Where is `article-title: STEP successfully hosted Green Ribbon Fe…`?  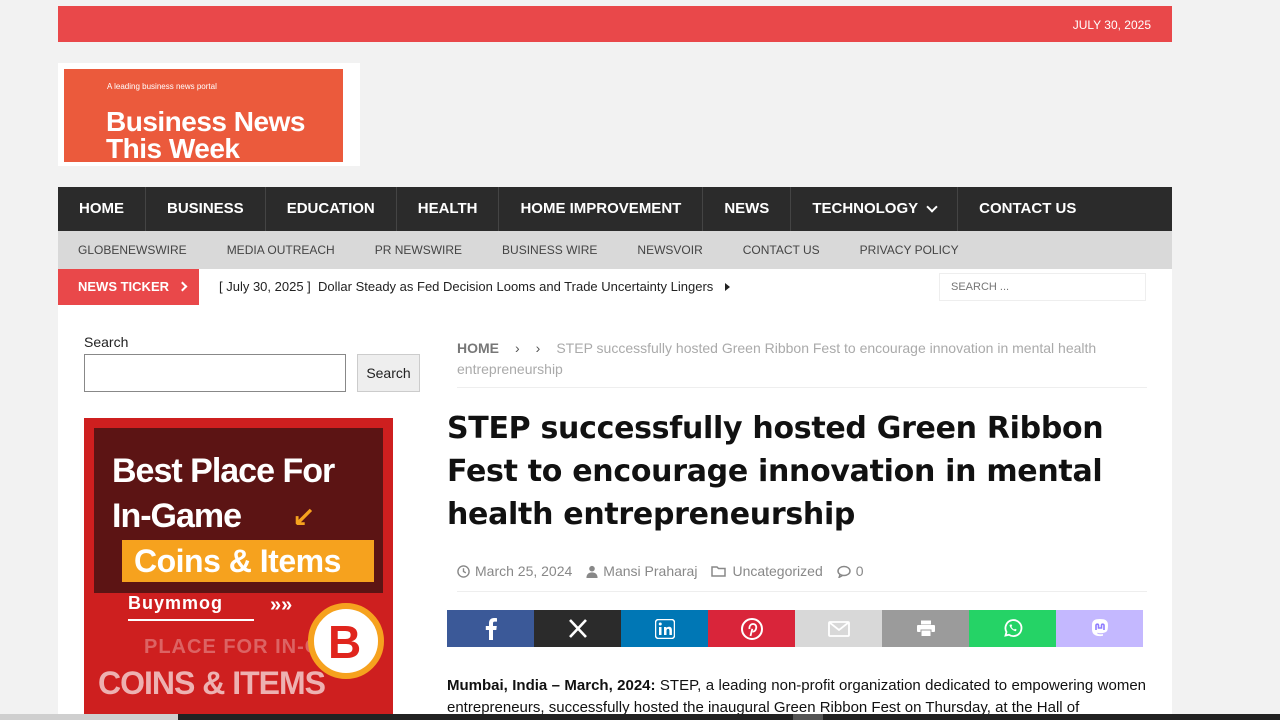
article-title: STEP successfully hosted Green Ribbon Fe… is located at coordinates (775, 471).